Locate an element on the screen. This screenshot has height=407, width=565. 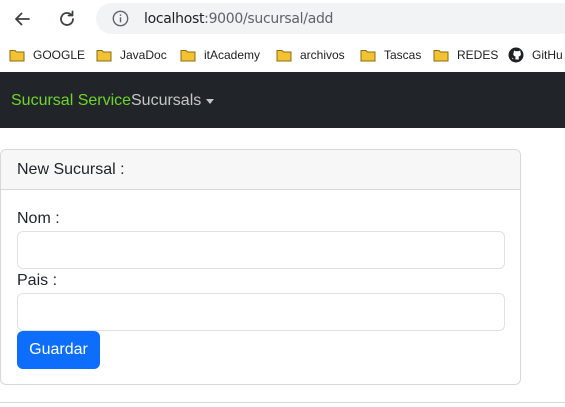
caret-down-icon is located at coordinates (210, 101).